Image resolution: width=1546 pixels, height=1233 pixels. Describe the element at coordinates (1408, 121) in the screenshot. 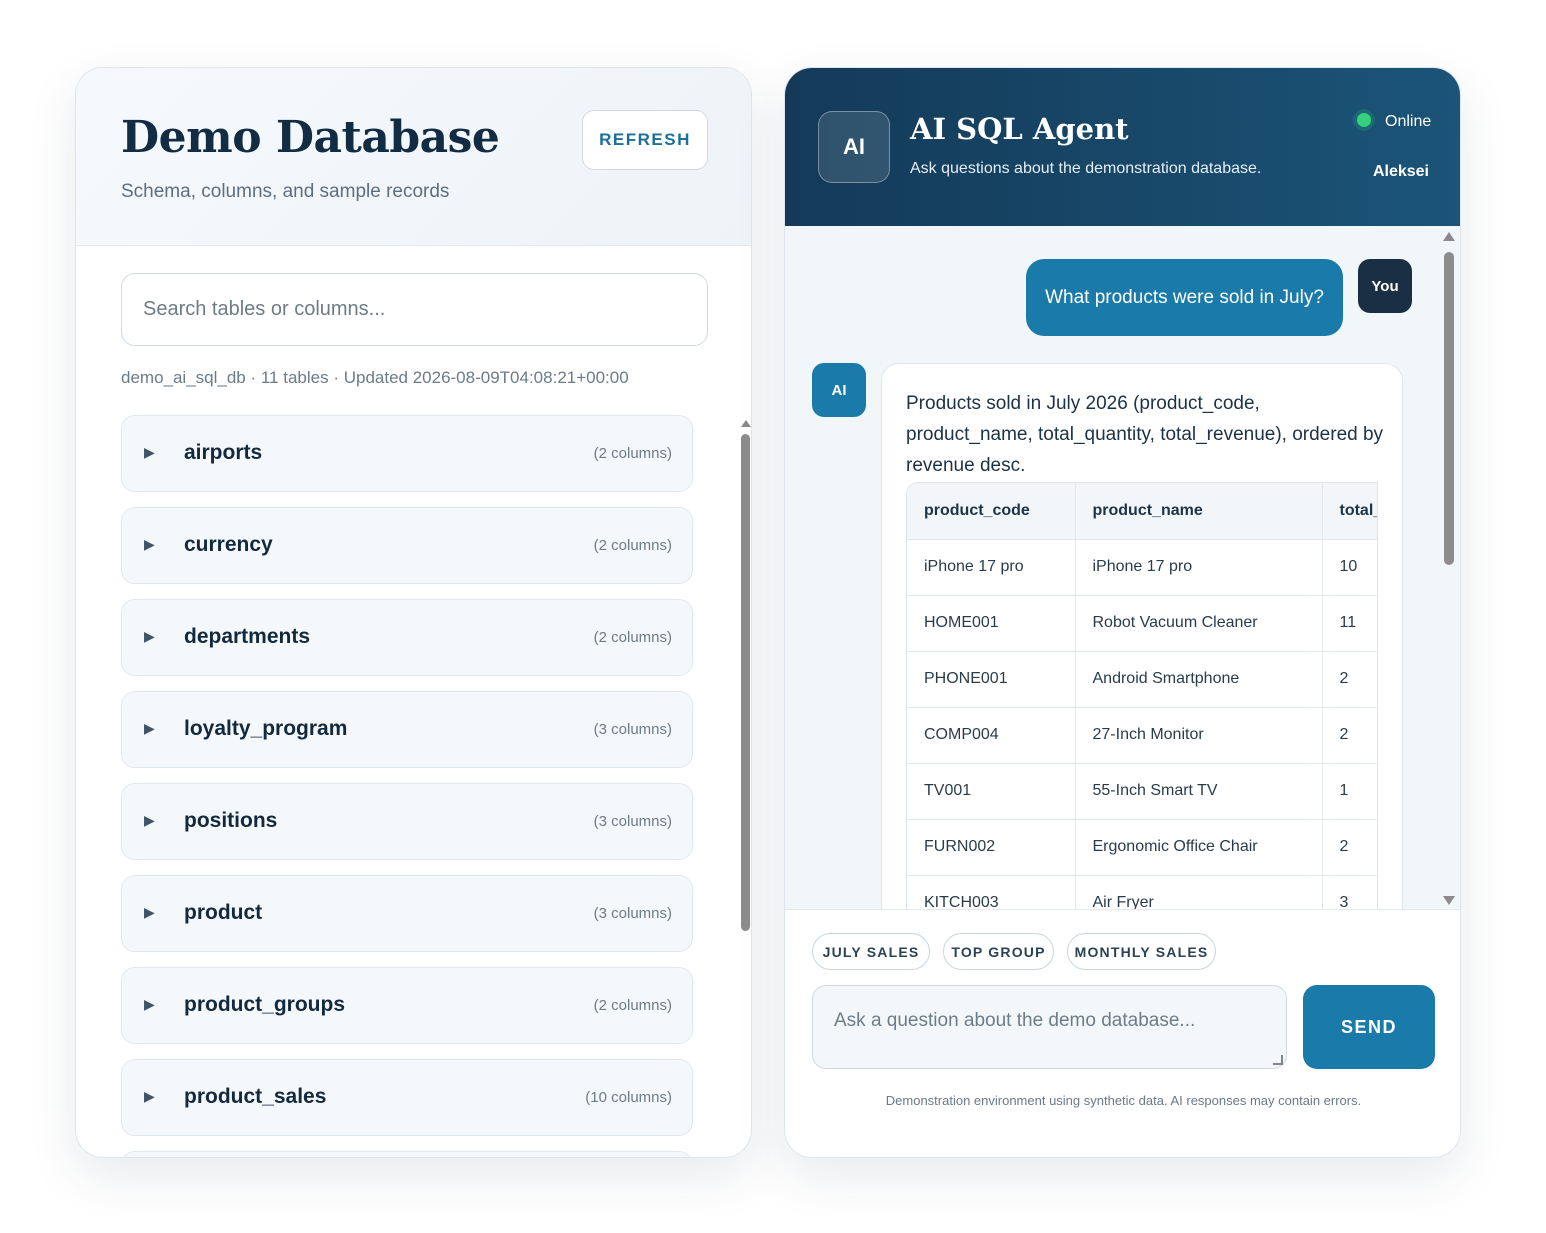

I see `status-text: Online` at that location.